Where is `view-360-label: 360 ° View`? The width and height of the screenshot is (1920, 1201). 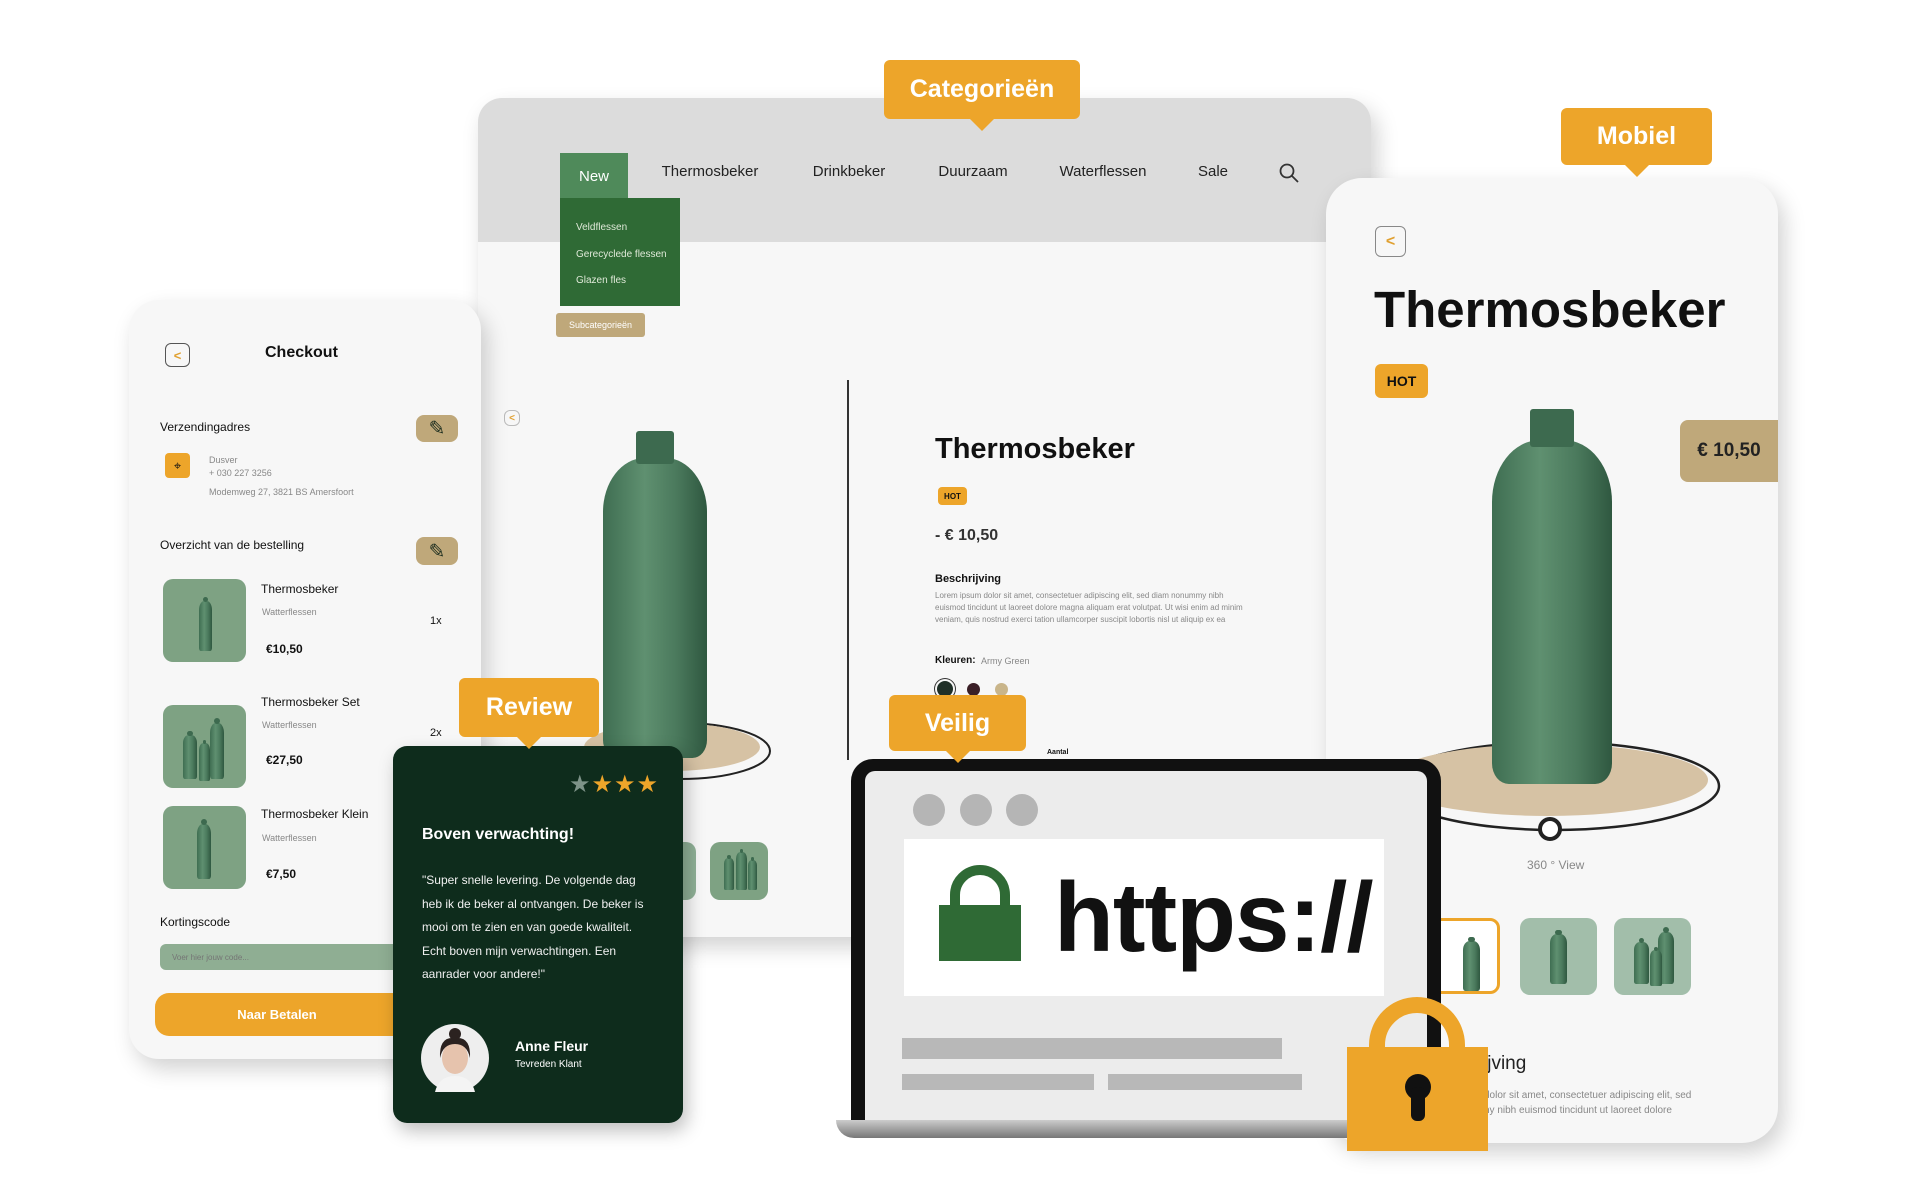 view-360-label: 360 ° View is located at coordinates (1556, 865).